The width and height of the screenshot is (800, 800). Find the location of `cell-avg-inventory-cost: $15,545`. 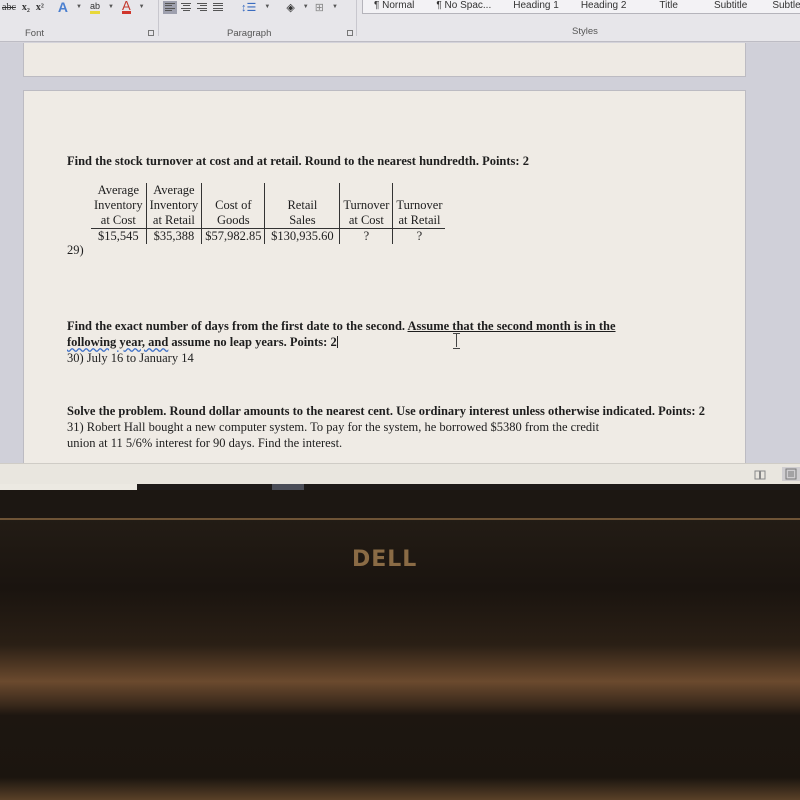

cell-avg-inventory-cost: $15,545 is located at coordinates (118, 236).